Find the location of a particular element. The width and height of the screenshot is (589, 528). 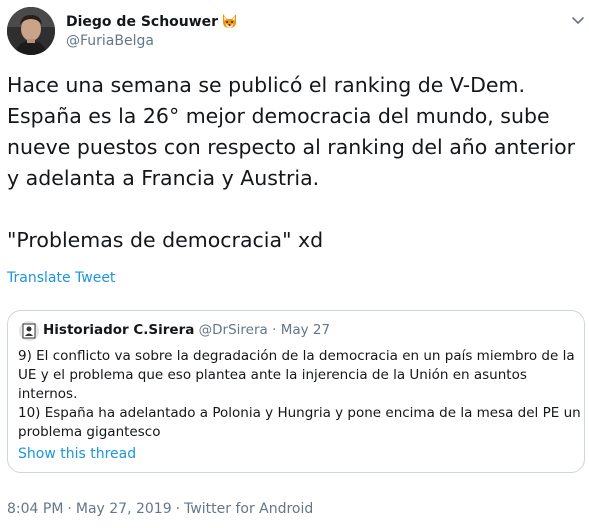

quoted-tweet-header: Historiador C.Sirera @DrSirera · May 27 is located at coordinates (186, 330).